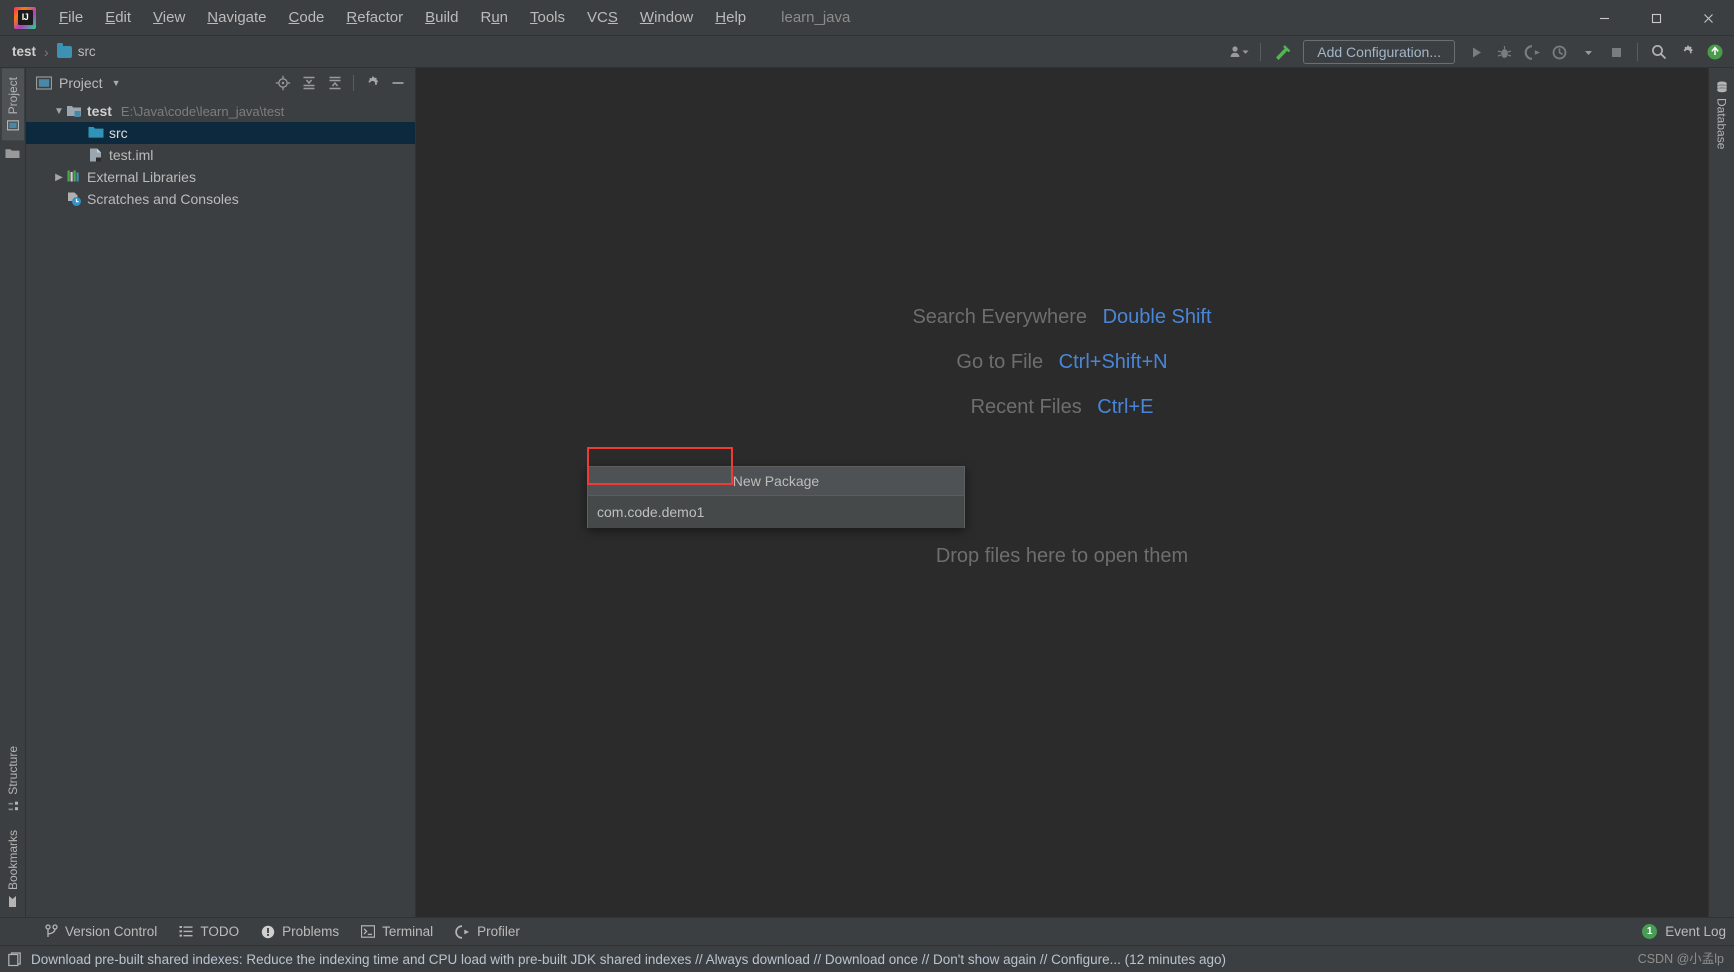 The width and height of the screenshot is (1734, 972). What do you see at coordinates (111, 931) in the screenshot?
I see `tool-button-version-control-label: Version Control` at bounding box center [111, 931].